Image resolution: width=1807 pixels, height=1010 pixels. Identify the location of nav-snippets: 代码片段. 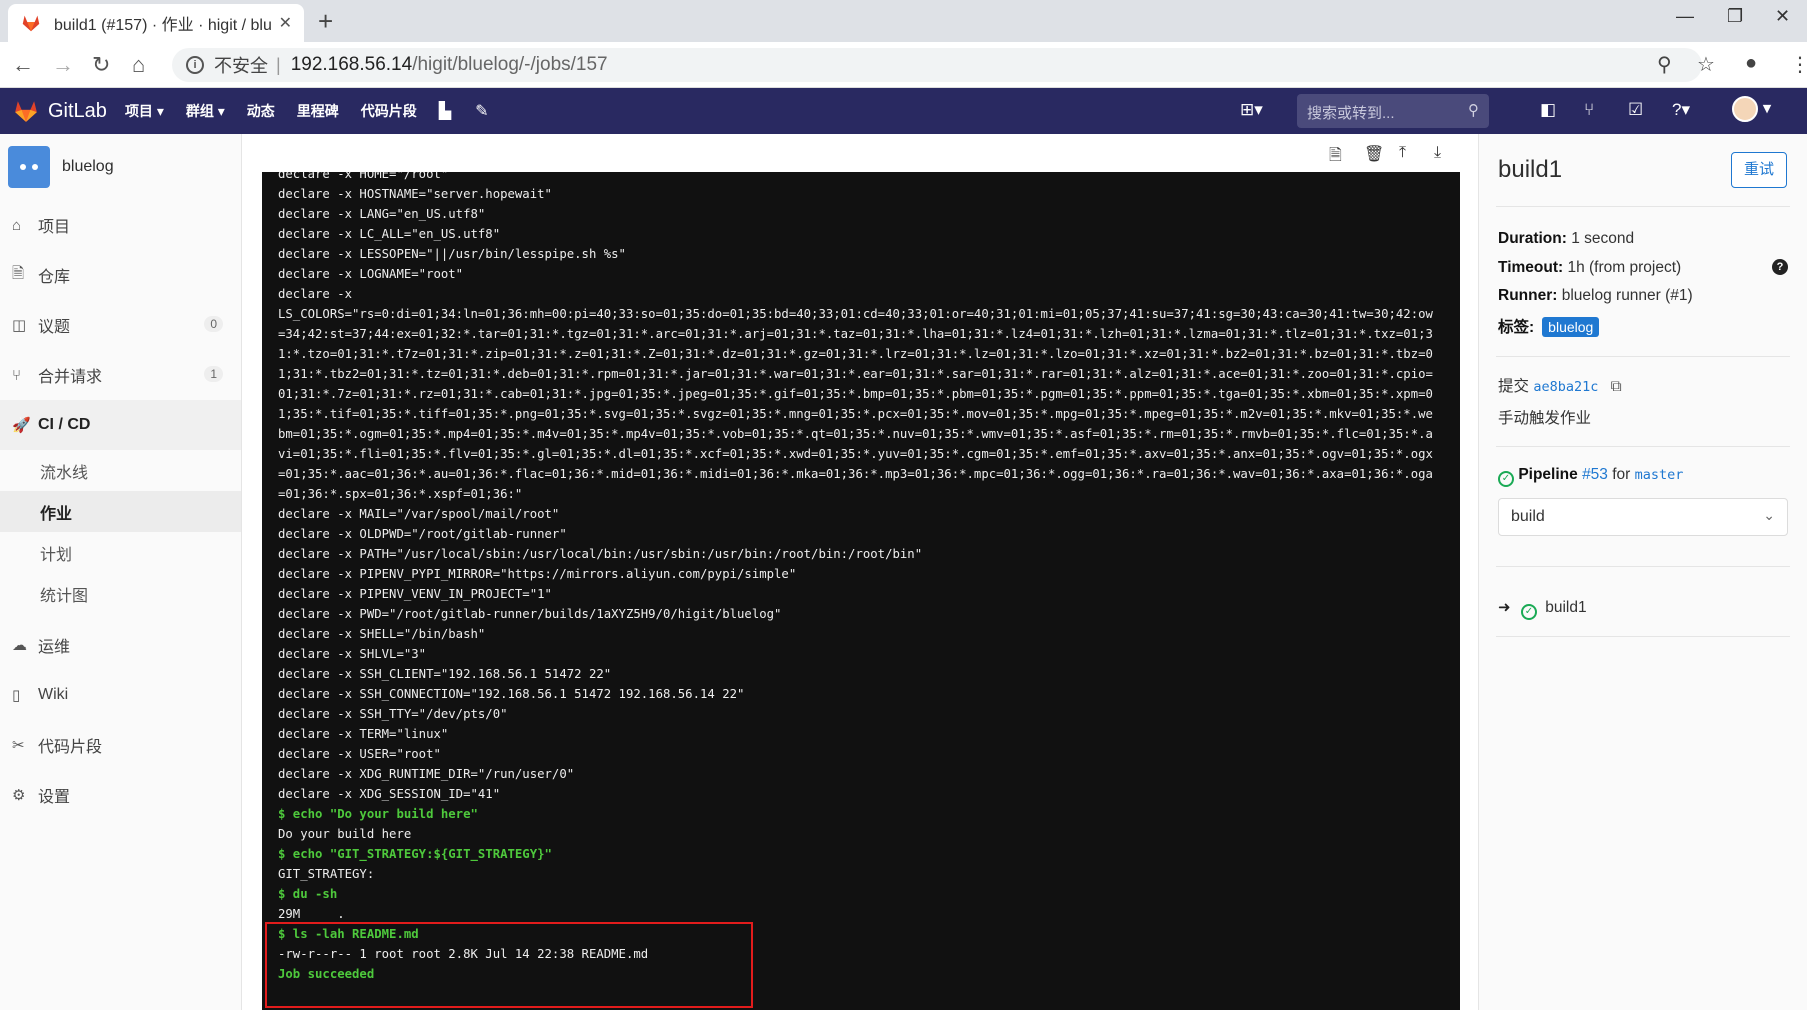
(389, 111).